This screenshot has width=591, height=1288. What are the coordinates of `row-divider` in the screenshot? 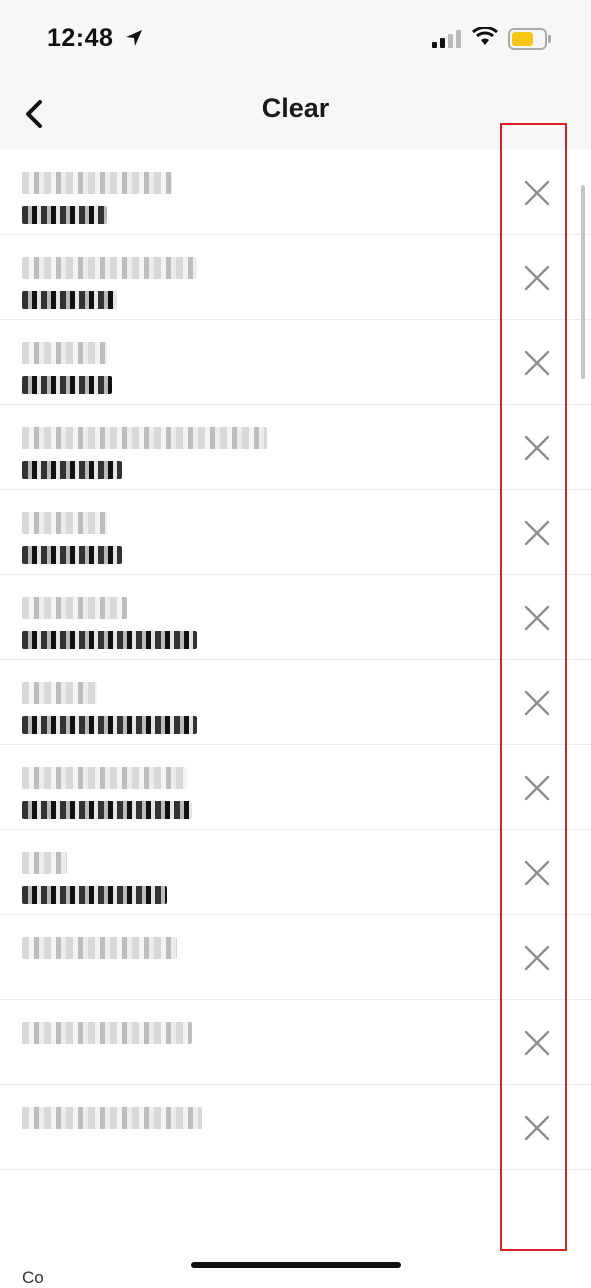 It's located at (295, 1169).